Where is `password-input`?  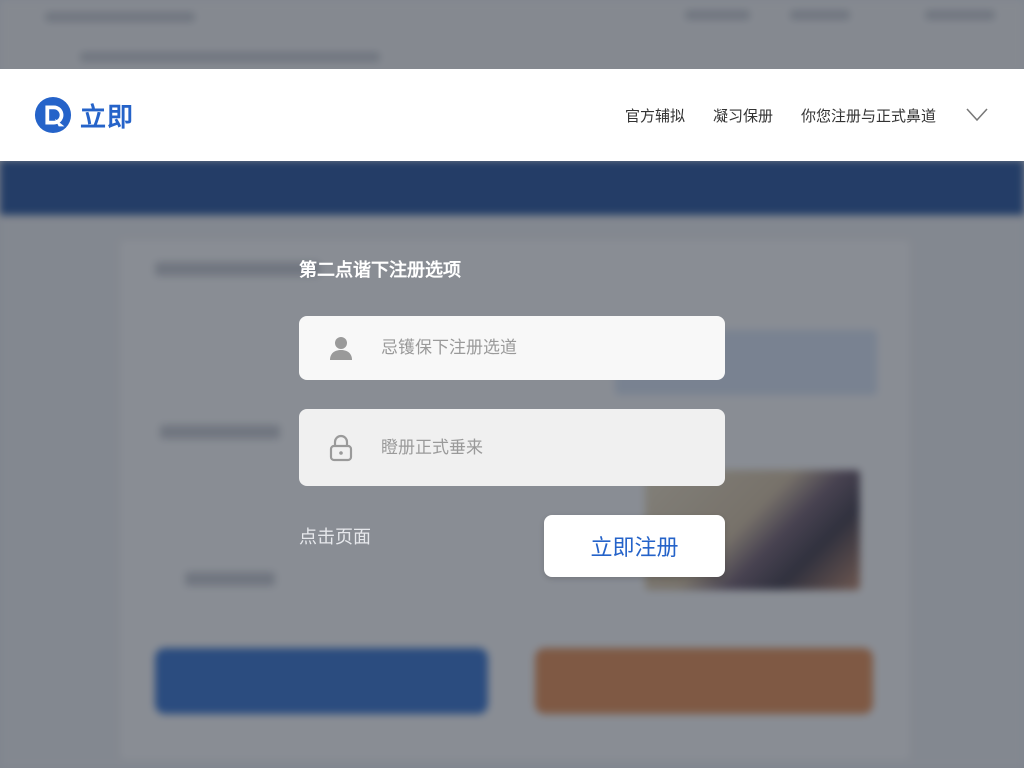
password-input is located at coordinates (541, 447).